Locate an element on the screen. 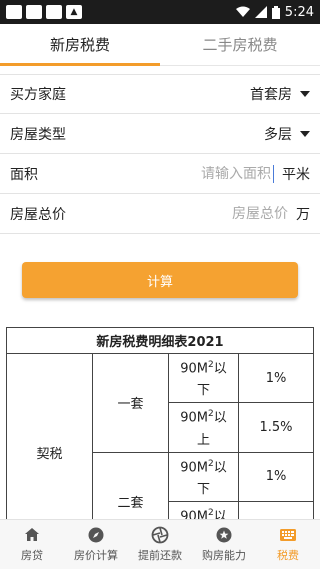 Image resolution: width=320 pixels, height=569 pixels. nav-item-price-calc: 房价计算 is located at coordinates (96, 544).